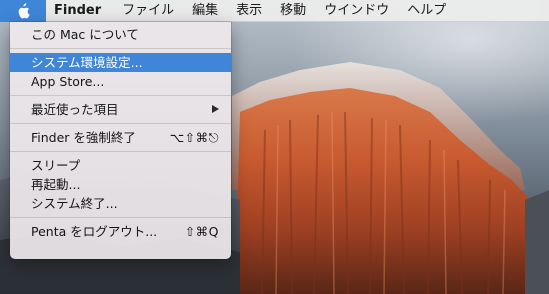 The height and width of the screenshot is (294, 549). Describe the element at coordinates (75, 109) in the screenshot. I see `menu-item-label: 最近使った項目` at that location.